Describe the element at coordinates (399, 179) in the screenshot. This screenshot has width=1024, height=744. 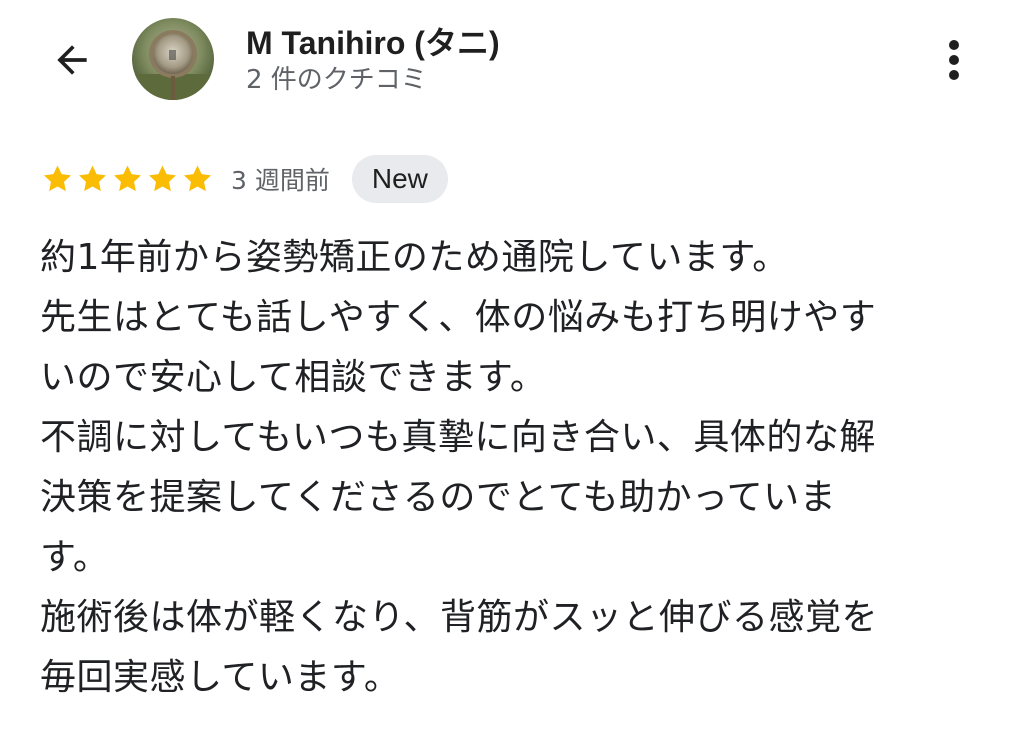
I see `new-badge: New` at that location.